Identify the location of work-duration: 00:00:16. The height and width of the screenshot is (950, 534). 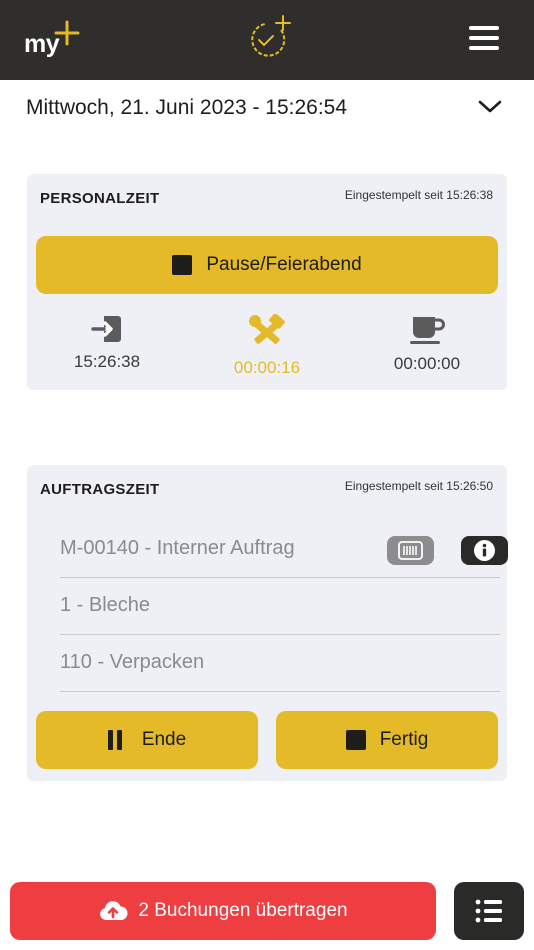
(267, 367).